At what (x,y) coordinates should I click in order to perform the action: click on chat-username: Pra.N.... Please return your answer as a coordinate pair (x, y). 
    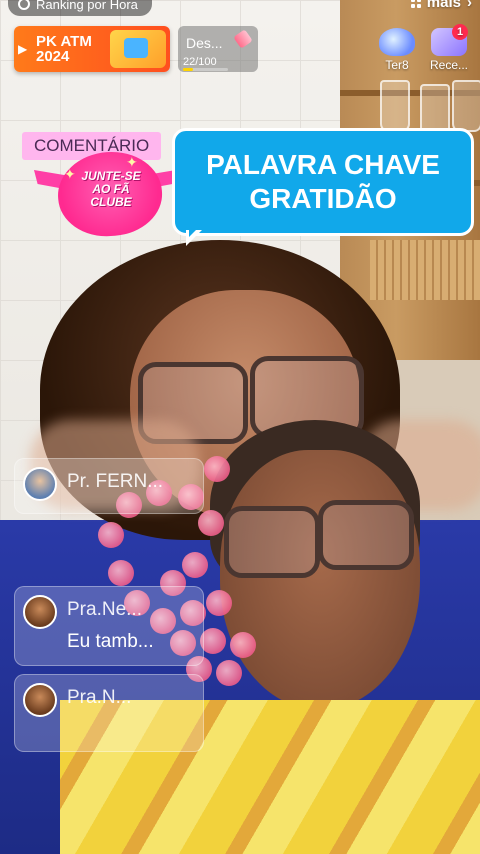
    Looking at the image, I should click on (99, 697).